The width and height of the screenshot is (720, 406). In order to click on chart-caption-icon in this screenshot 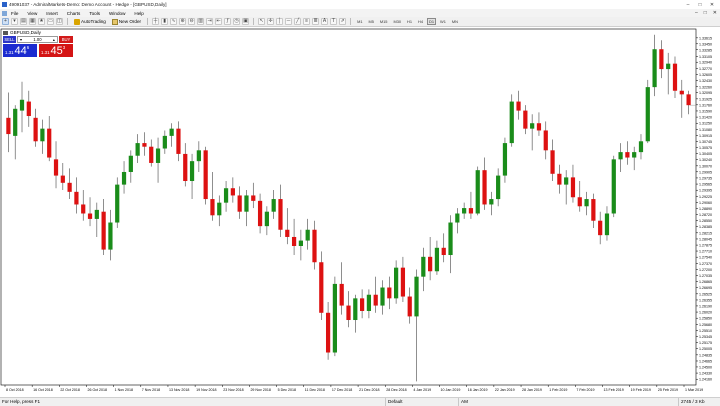, I will do `click(5, 32)`.